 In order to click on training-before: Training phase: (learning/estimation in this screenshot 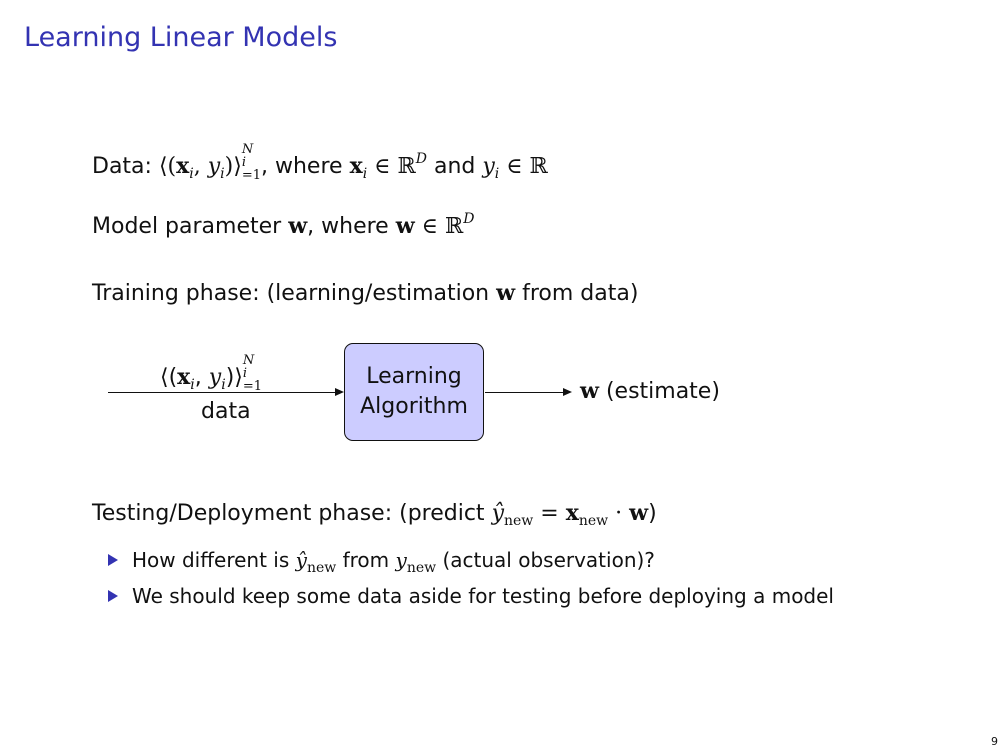, I will do `click(291, 293)`.